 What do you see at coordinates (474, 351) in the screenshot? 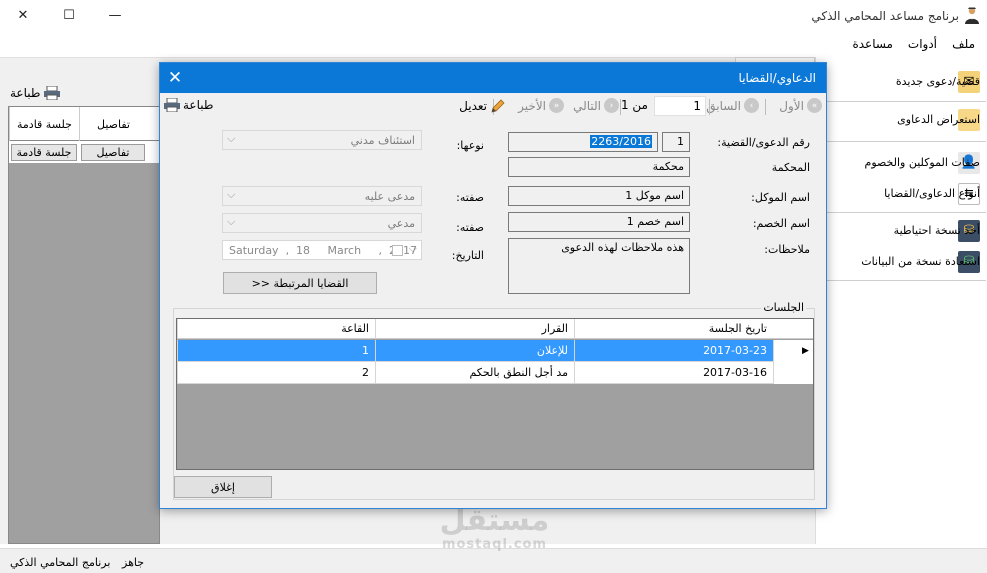
I see `cell-decision: للإعلان` at bounding box center [474, 351].